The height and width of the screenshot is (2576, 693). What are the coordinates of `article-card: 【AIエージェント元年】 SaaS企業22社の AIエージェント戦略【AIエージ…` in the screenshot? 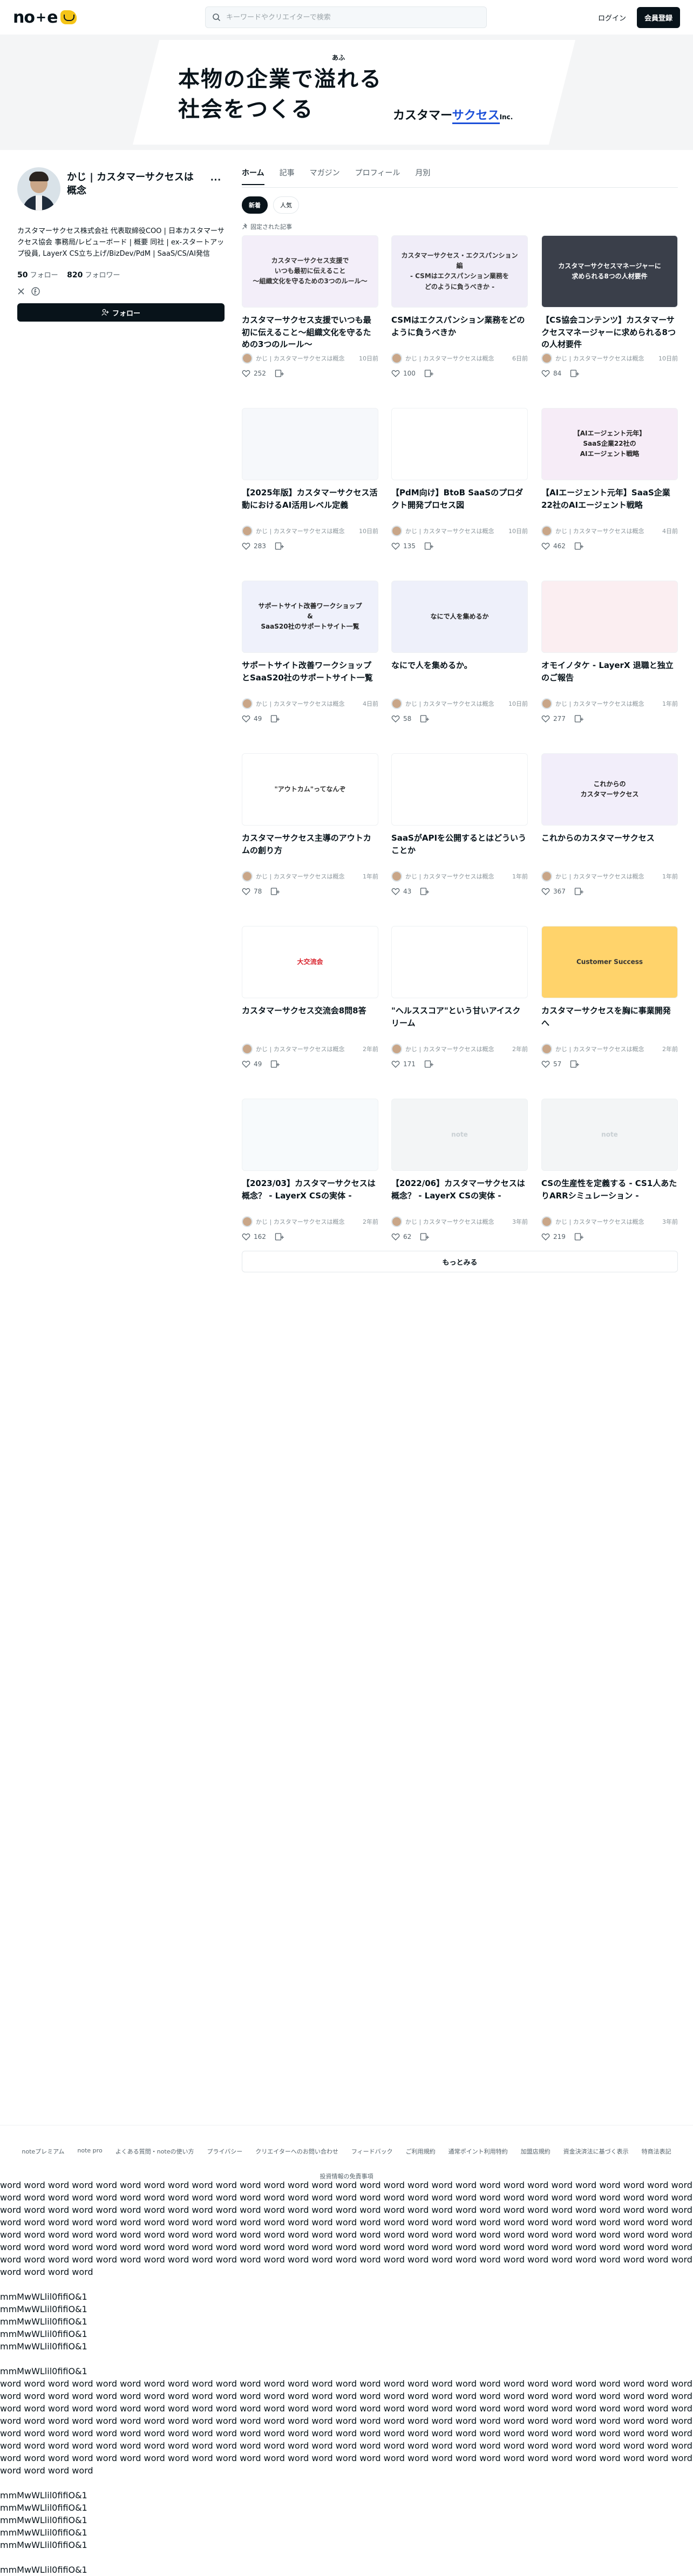 It's located at (609, 479).